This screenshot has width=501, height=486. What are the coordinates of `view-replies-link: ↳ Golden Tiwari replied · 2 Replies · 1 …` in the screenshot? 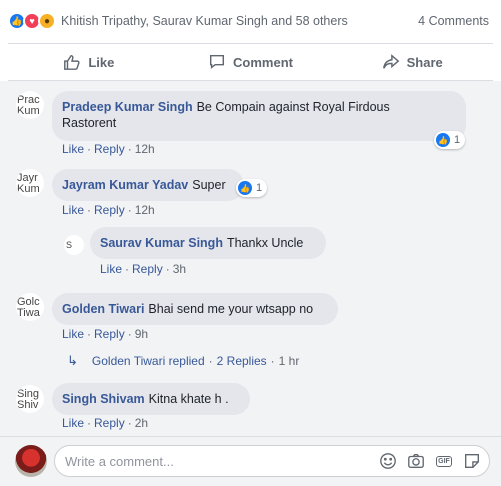 It's located at (183, 361).